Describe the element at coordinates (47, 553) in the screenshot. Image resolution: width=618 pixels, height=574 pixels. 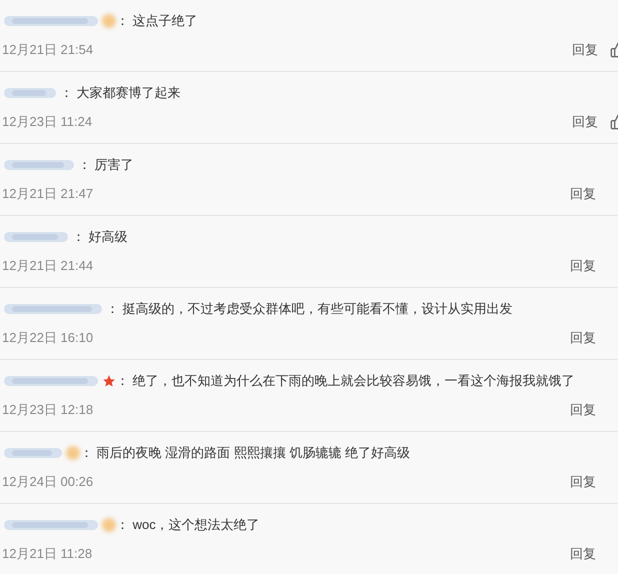
I see `comment-time: 12月21日 11:28` at that location.